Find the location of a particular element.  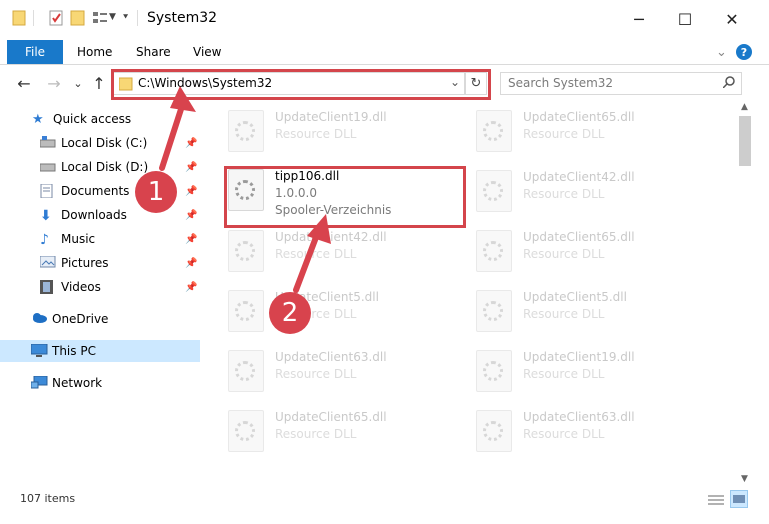

step-2-badge: 2 is located at coordinates (290, 313).